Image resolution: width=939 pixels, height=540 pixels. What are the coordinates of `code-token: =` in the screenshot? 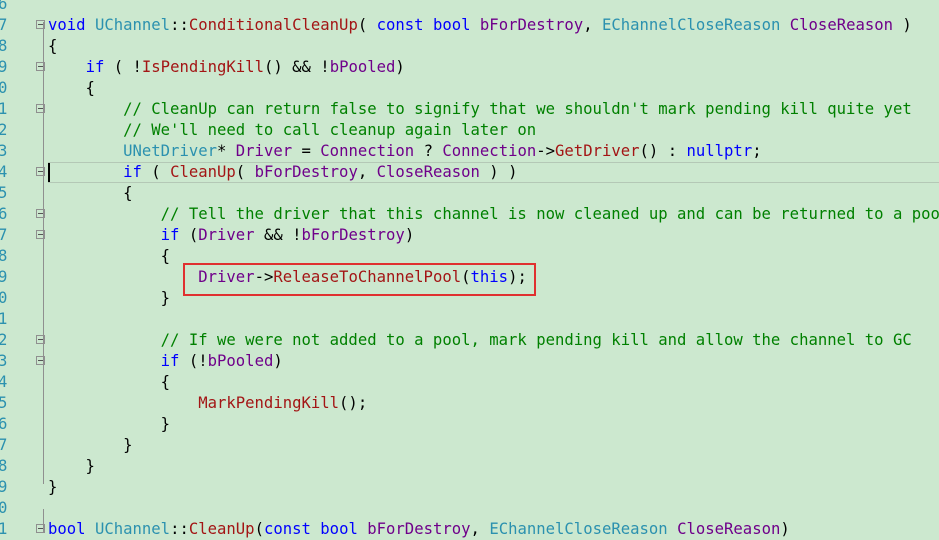 It's located at (306, 151).